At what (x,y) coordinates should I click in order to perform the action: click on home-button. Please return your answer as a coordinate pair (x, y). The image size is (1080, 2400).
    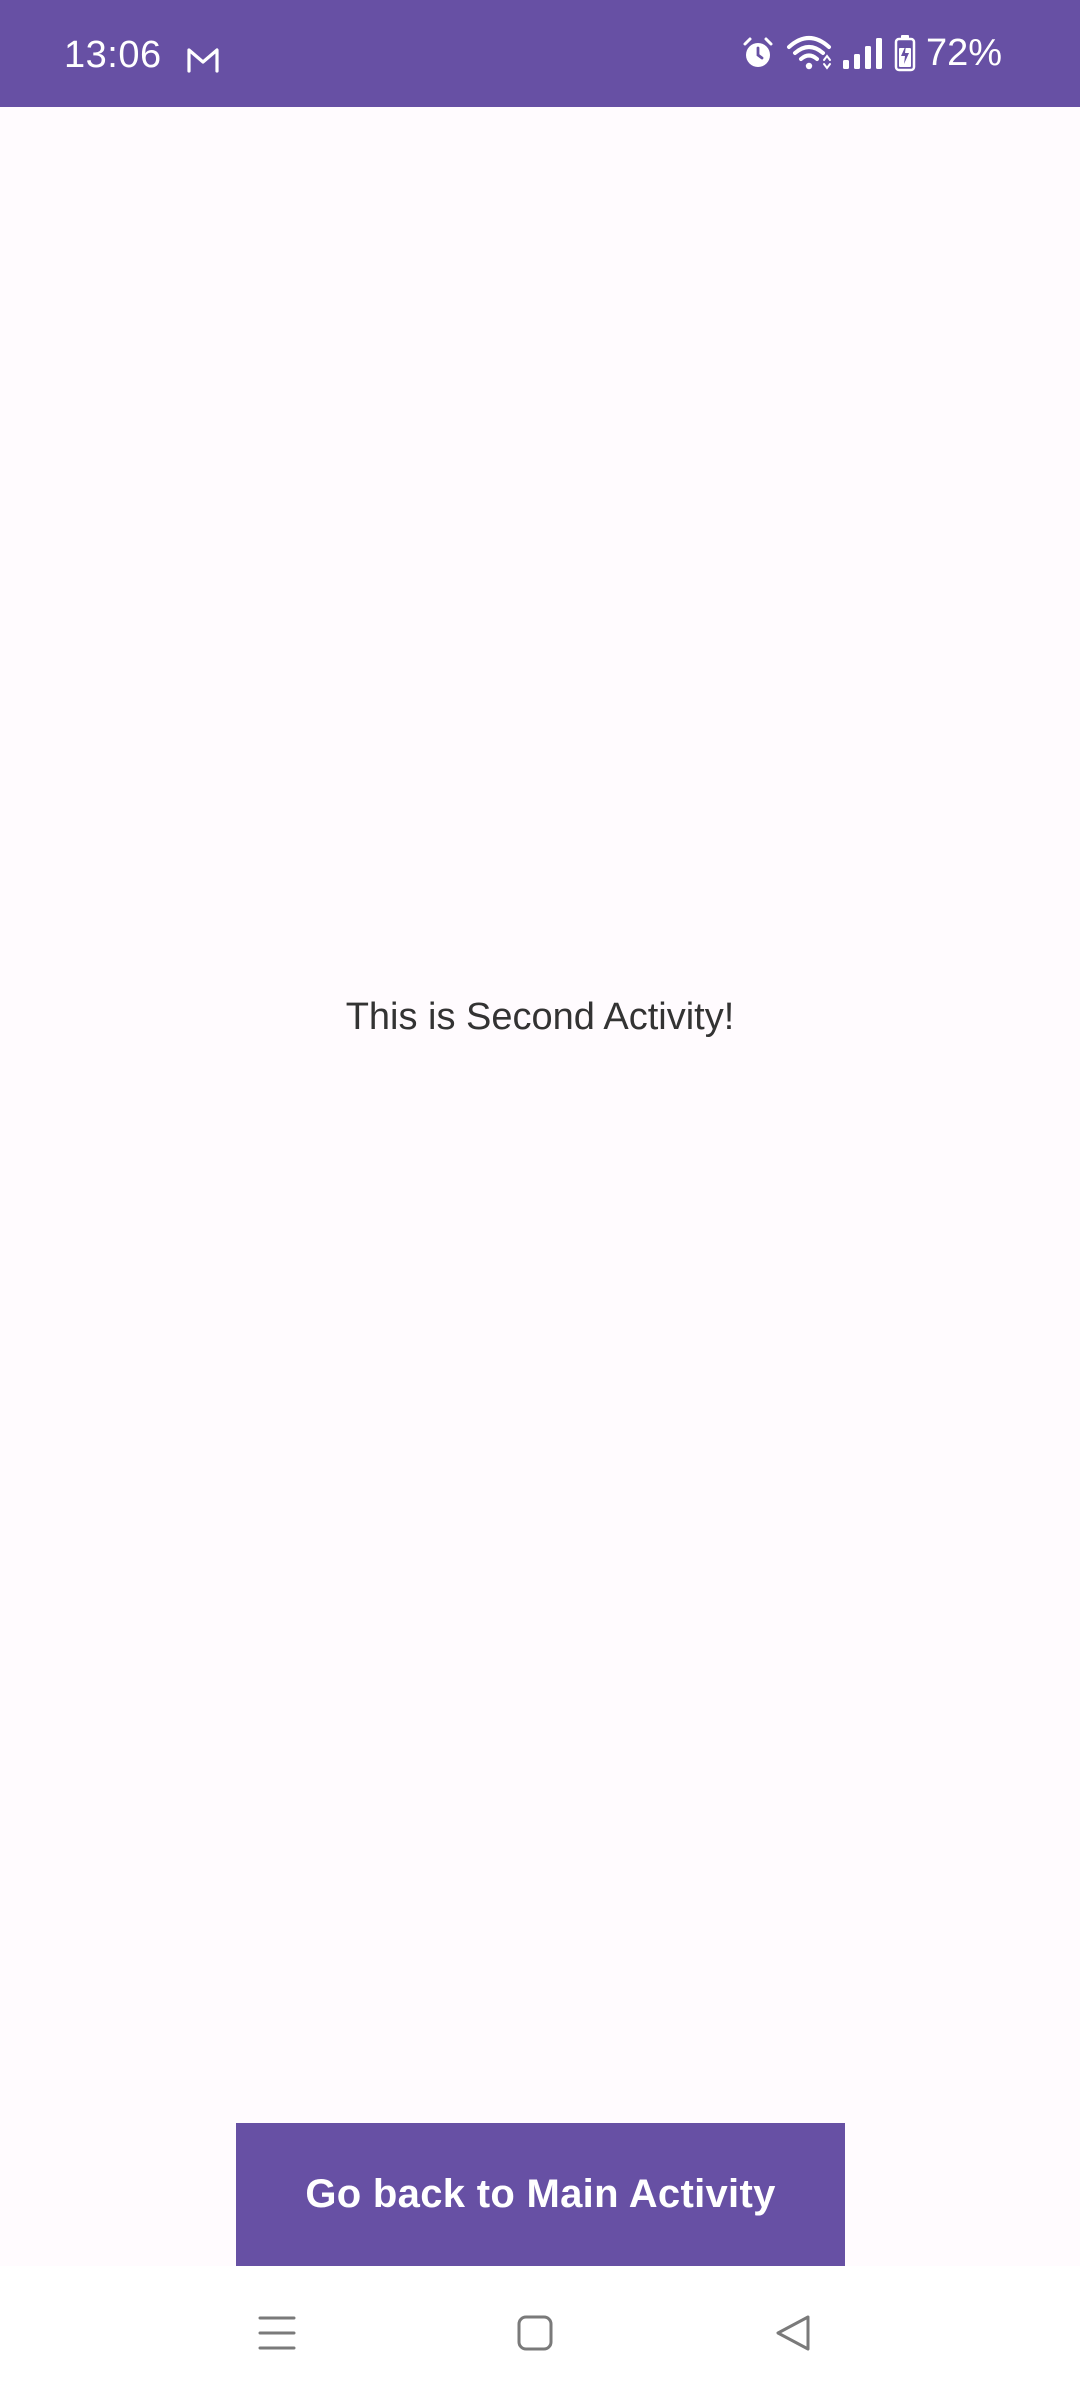
    Looking at the image, I should click on (535, 2333).